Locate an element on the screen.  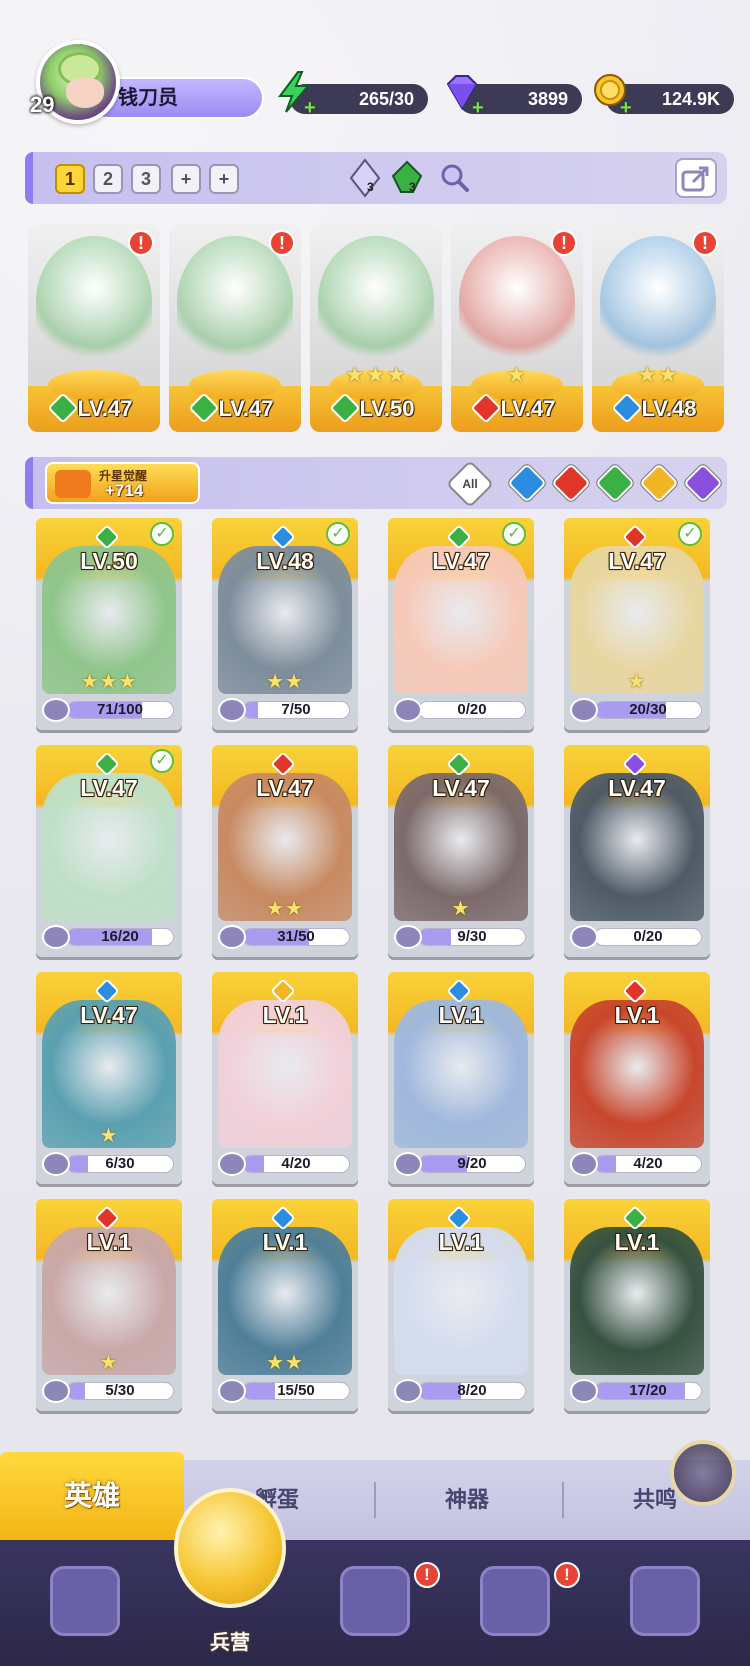
team-slot-3: 3 is located at coordinates (146, 179).